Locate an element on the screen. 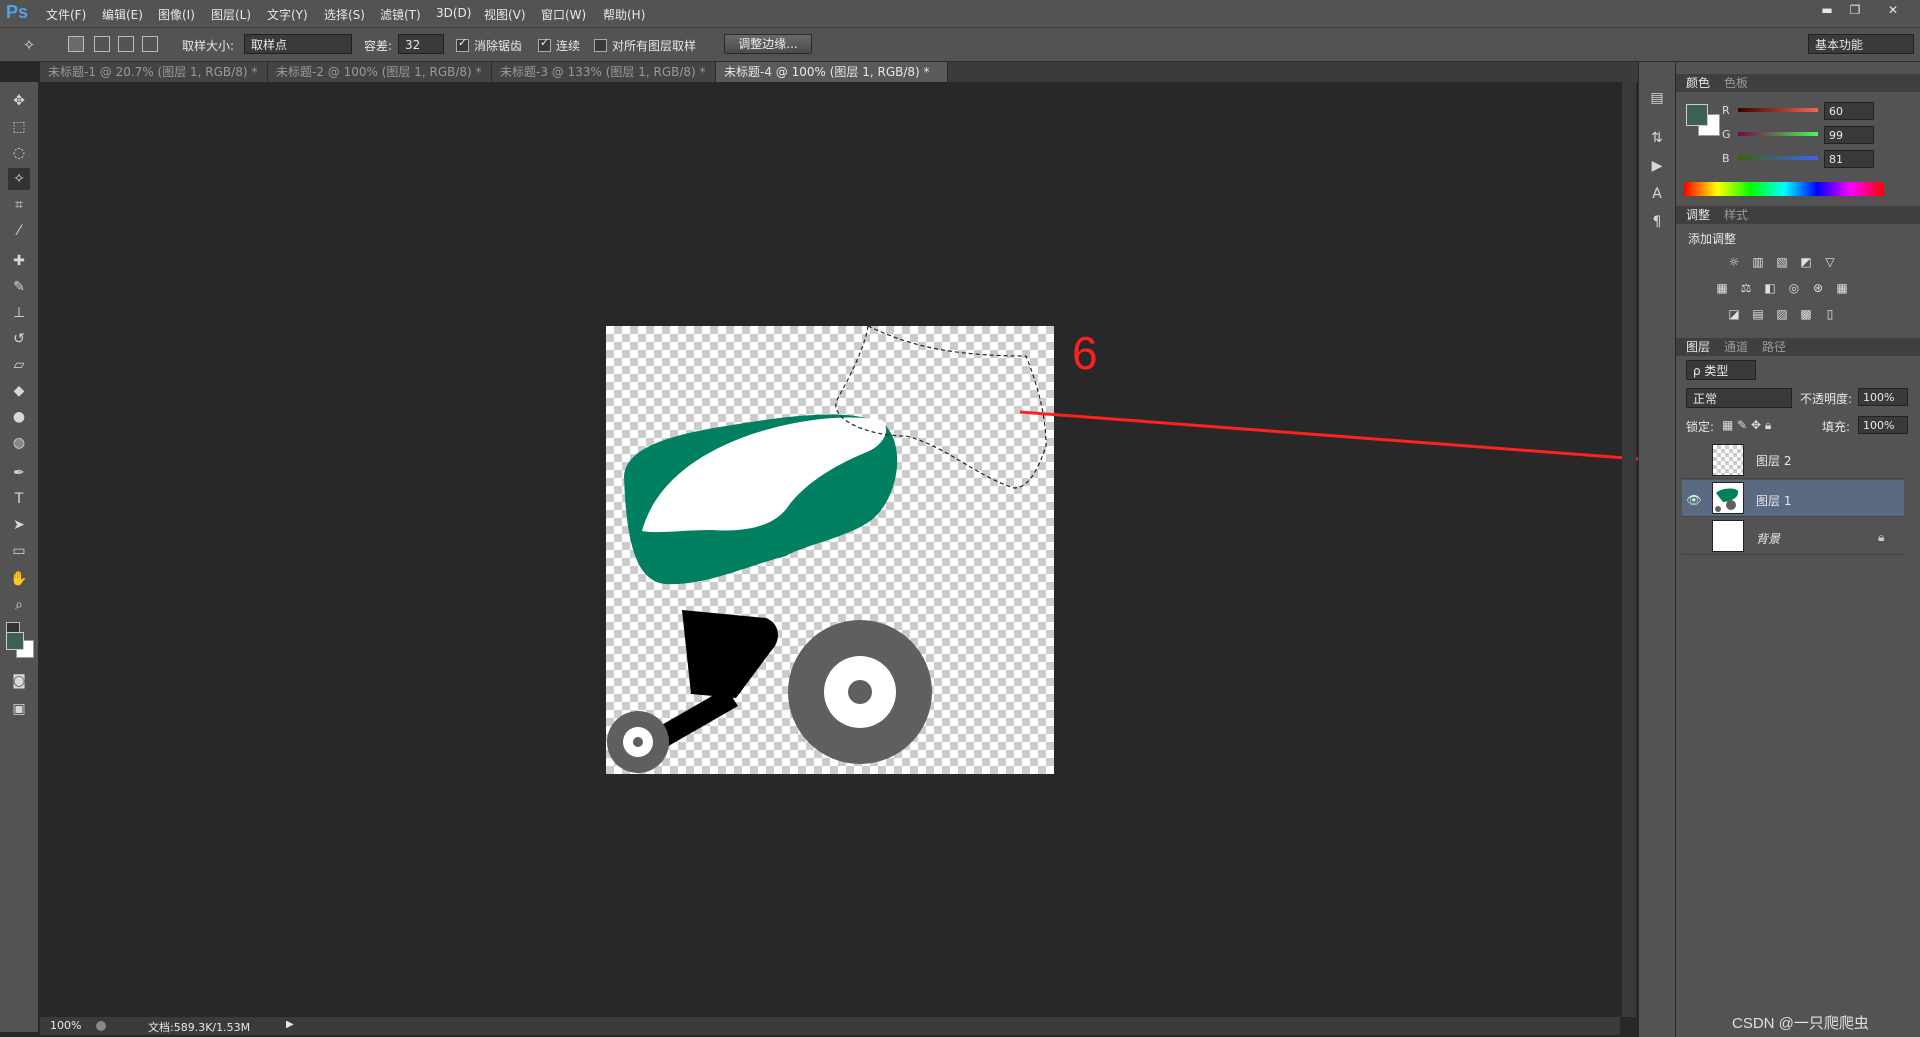 This screenshot has width=1920, height=1037. posterize-icon: ▤ is located at coordinates (1758, 314).